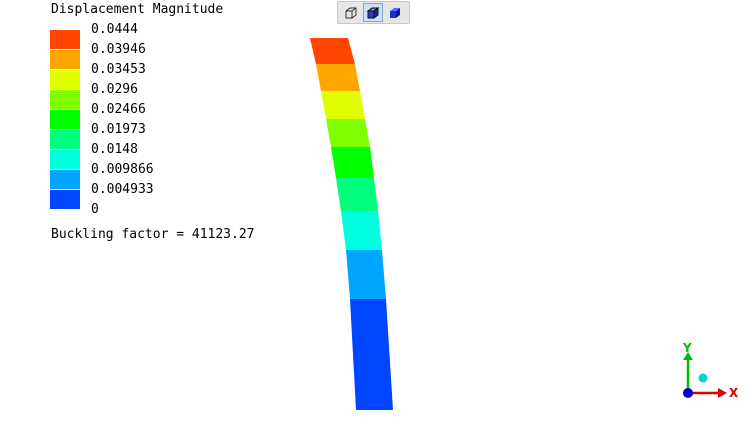 This screenshot has height=448, width=748. I want to click on x-axis-arrow, so click(722, 393).